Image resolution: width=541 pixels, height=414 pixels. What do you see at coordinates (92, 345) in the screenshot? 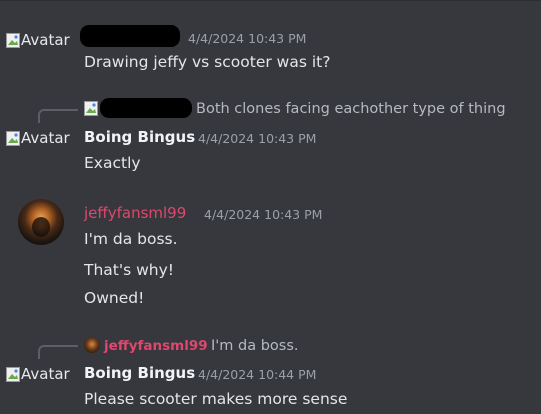
I see `reply-avatar-icon` at bounding box center [92, 345].